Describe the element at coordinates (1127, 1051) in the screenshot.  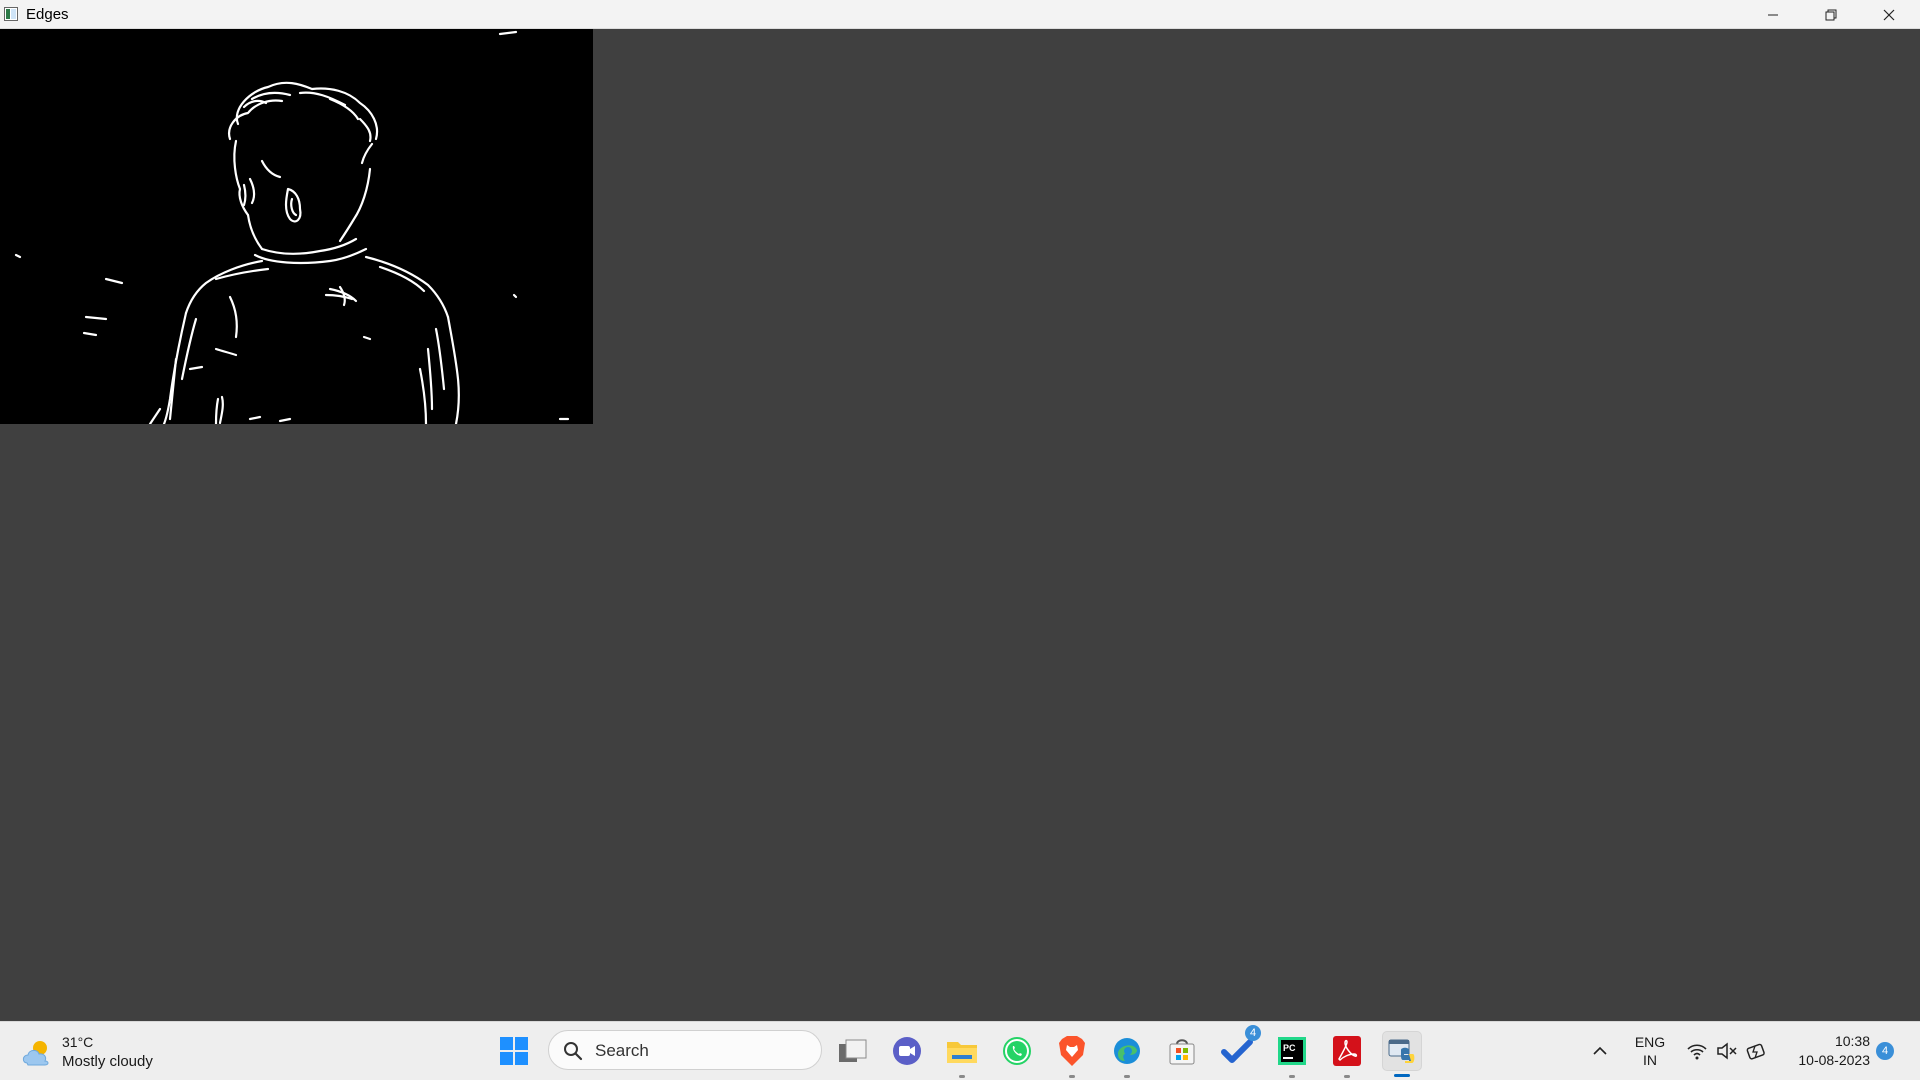
I see `edge-icon` at that location.